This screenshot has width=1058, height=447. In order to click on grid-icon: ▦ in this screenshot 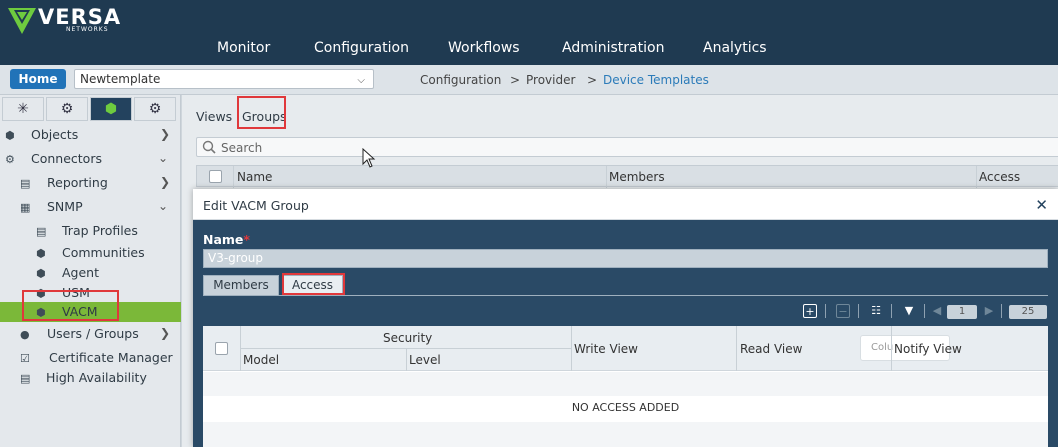, I will do `click(25, 207)`.